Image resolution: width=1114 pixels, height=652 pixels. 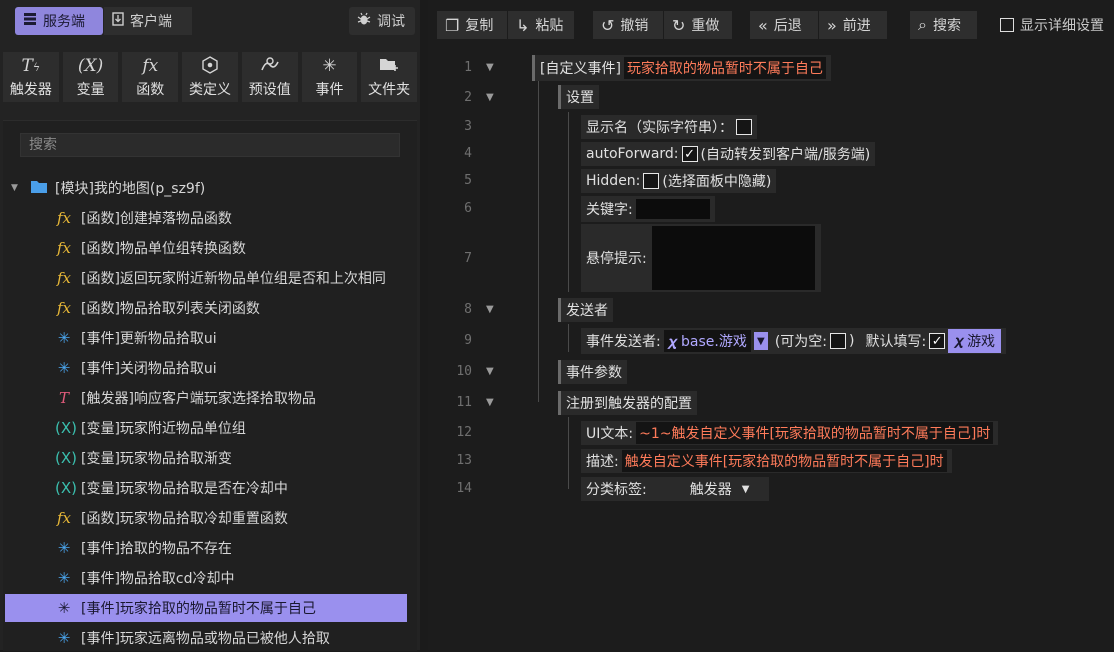 What do you see at coordinates (616, 259) in the screenshot?
I see `hover-tip-label: 悬停提示:` at bounding box center [616, 259].